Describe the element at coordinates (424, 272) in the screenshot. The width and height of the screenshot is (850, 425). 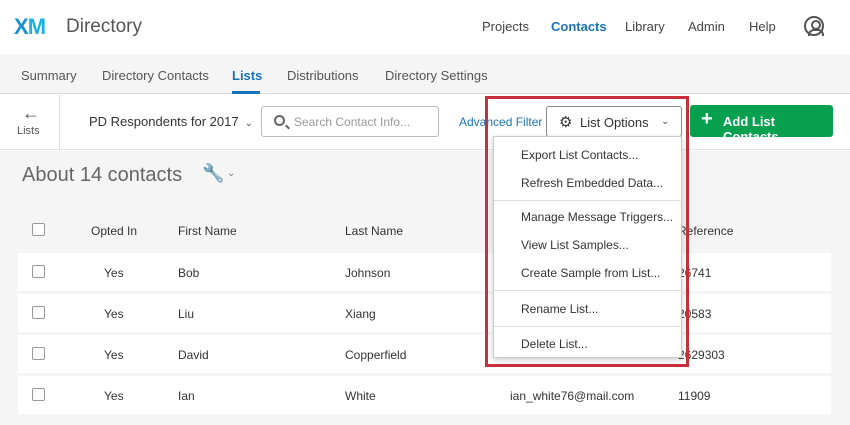
I see `table-row: Yes Bob Johnson 26741` at that location.